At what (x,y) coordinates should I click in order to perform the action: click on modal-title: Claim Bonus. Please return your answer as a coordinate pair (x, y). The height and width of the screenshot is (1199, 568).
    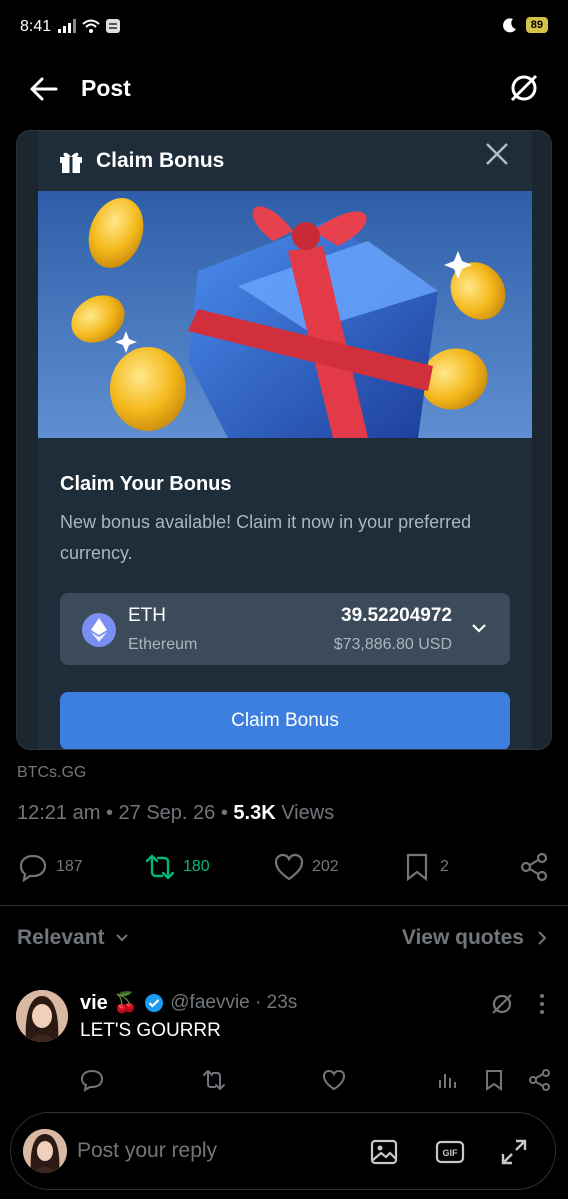
    Looking at the image, I should click on (160, 160).